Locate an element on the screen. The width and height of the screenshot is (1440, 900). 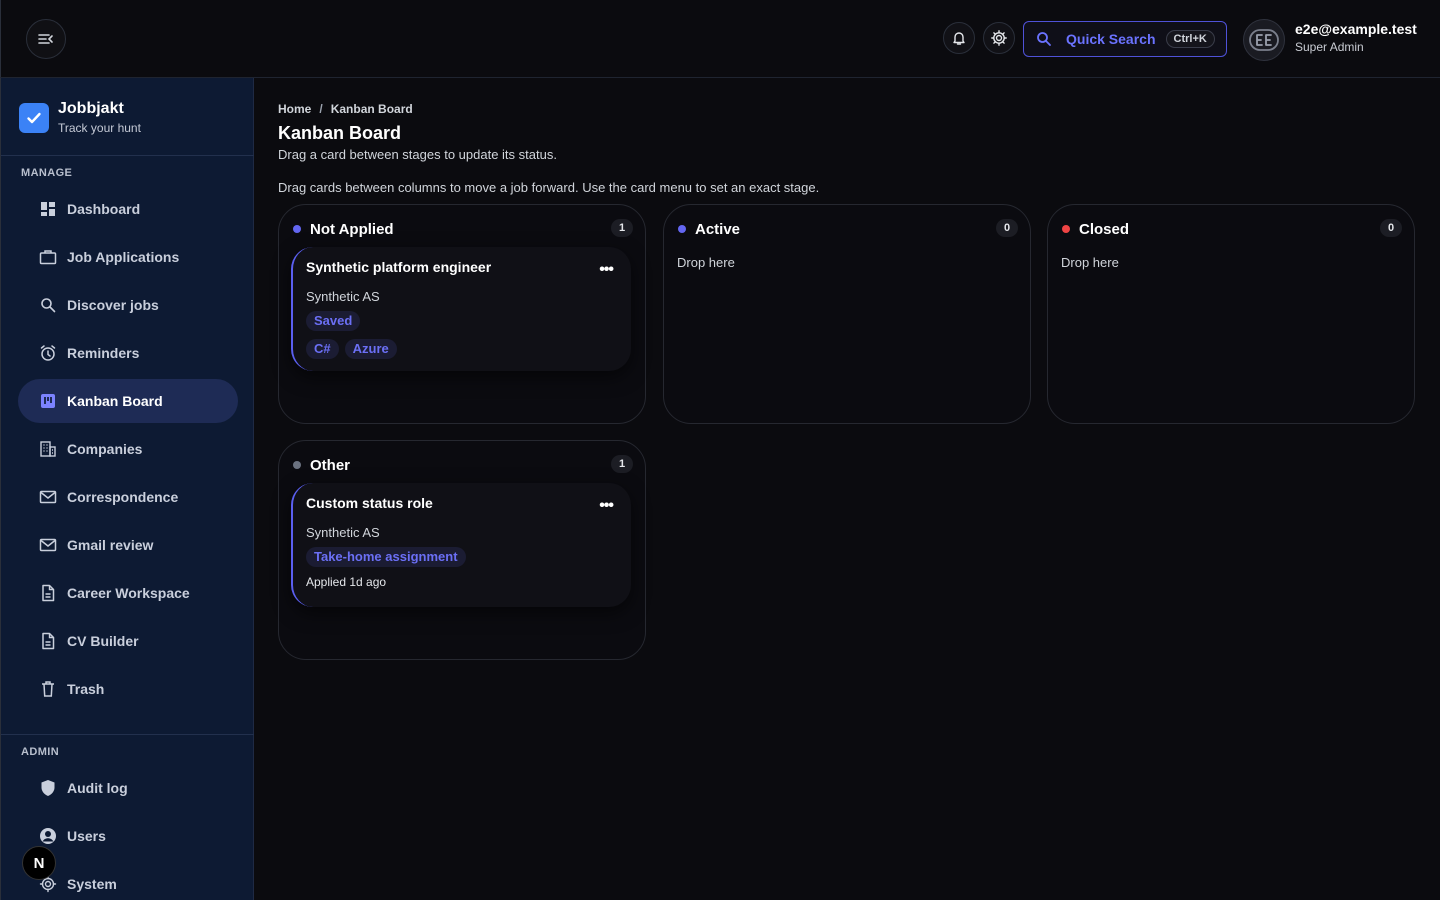
breadcrumb-home: Home is located at coordinates (294, 109).